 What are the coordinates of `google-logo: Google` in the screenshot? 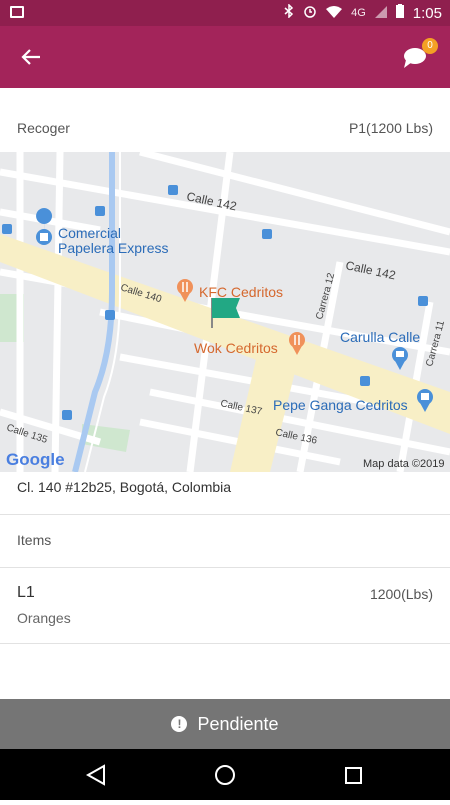 It's located at (35, 459).